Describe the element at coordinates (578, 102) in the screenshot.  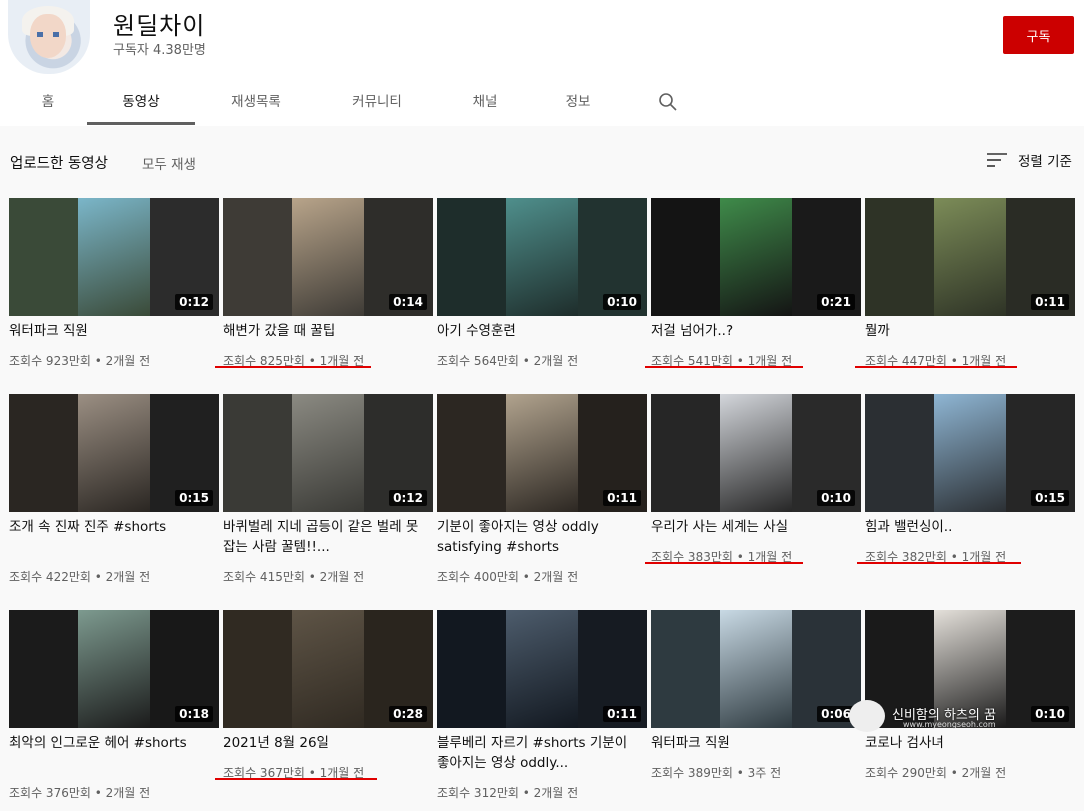
I see `tab-about: 정보` at that location.